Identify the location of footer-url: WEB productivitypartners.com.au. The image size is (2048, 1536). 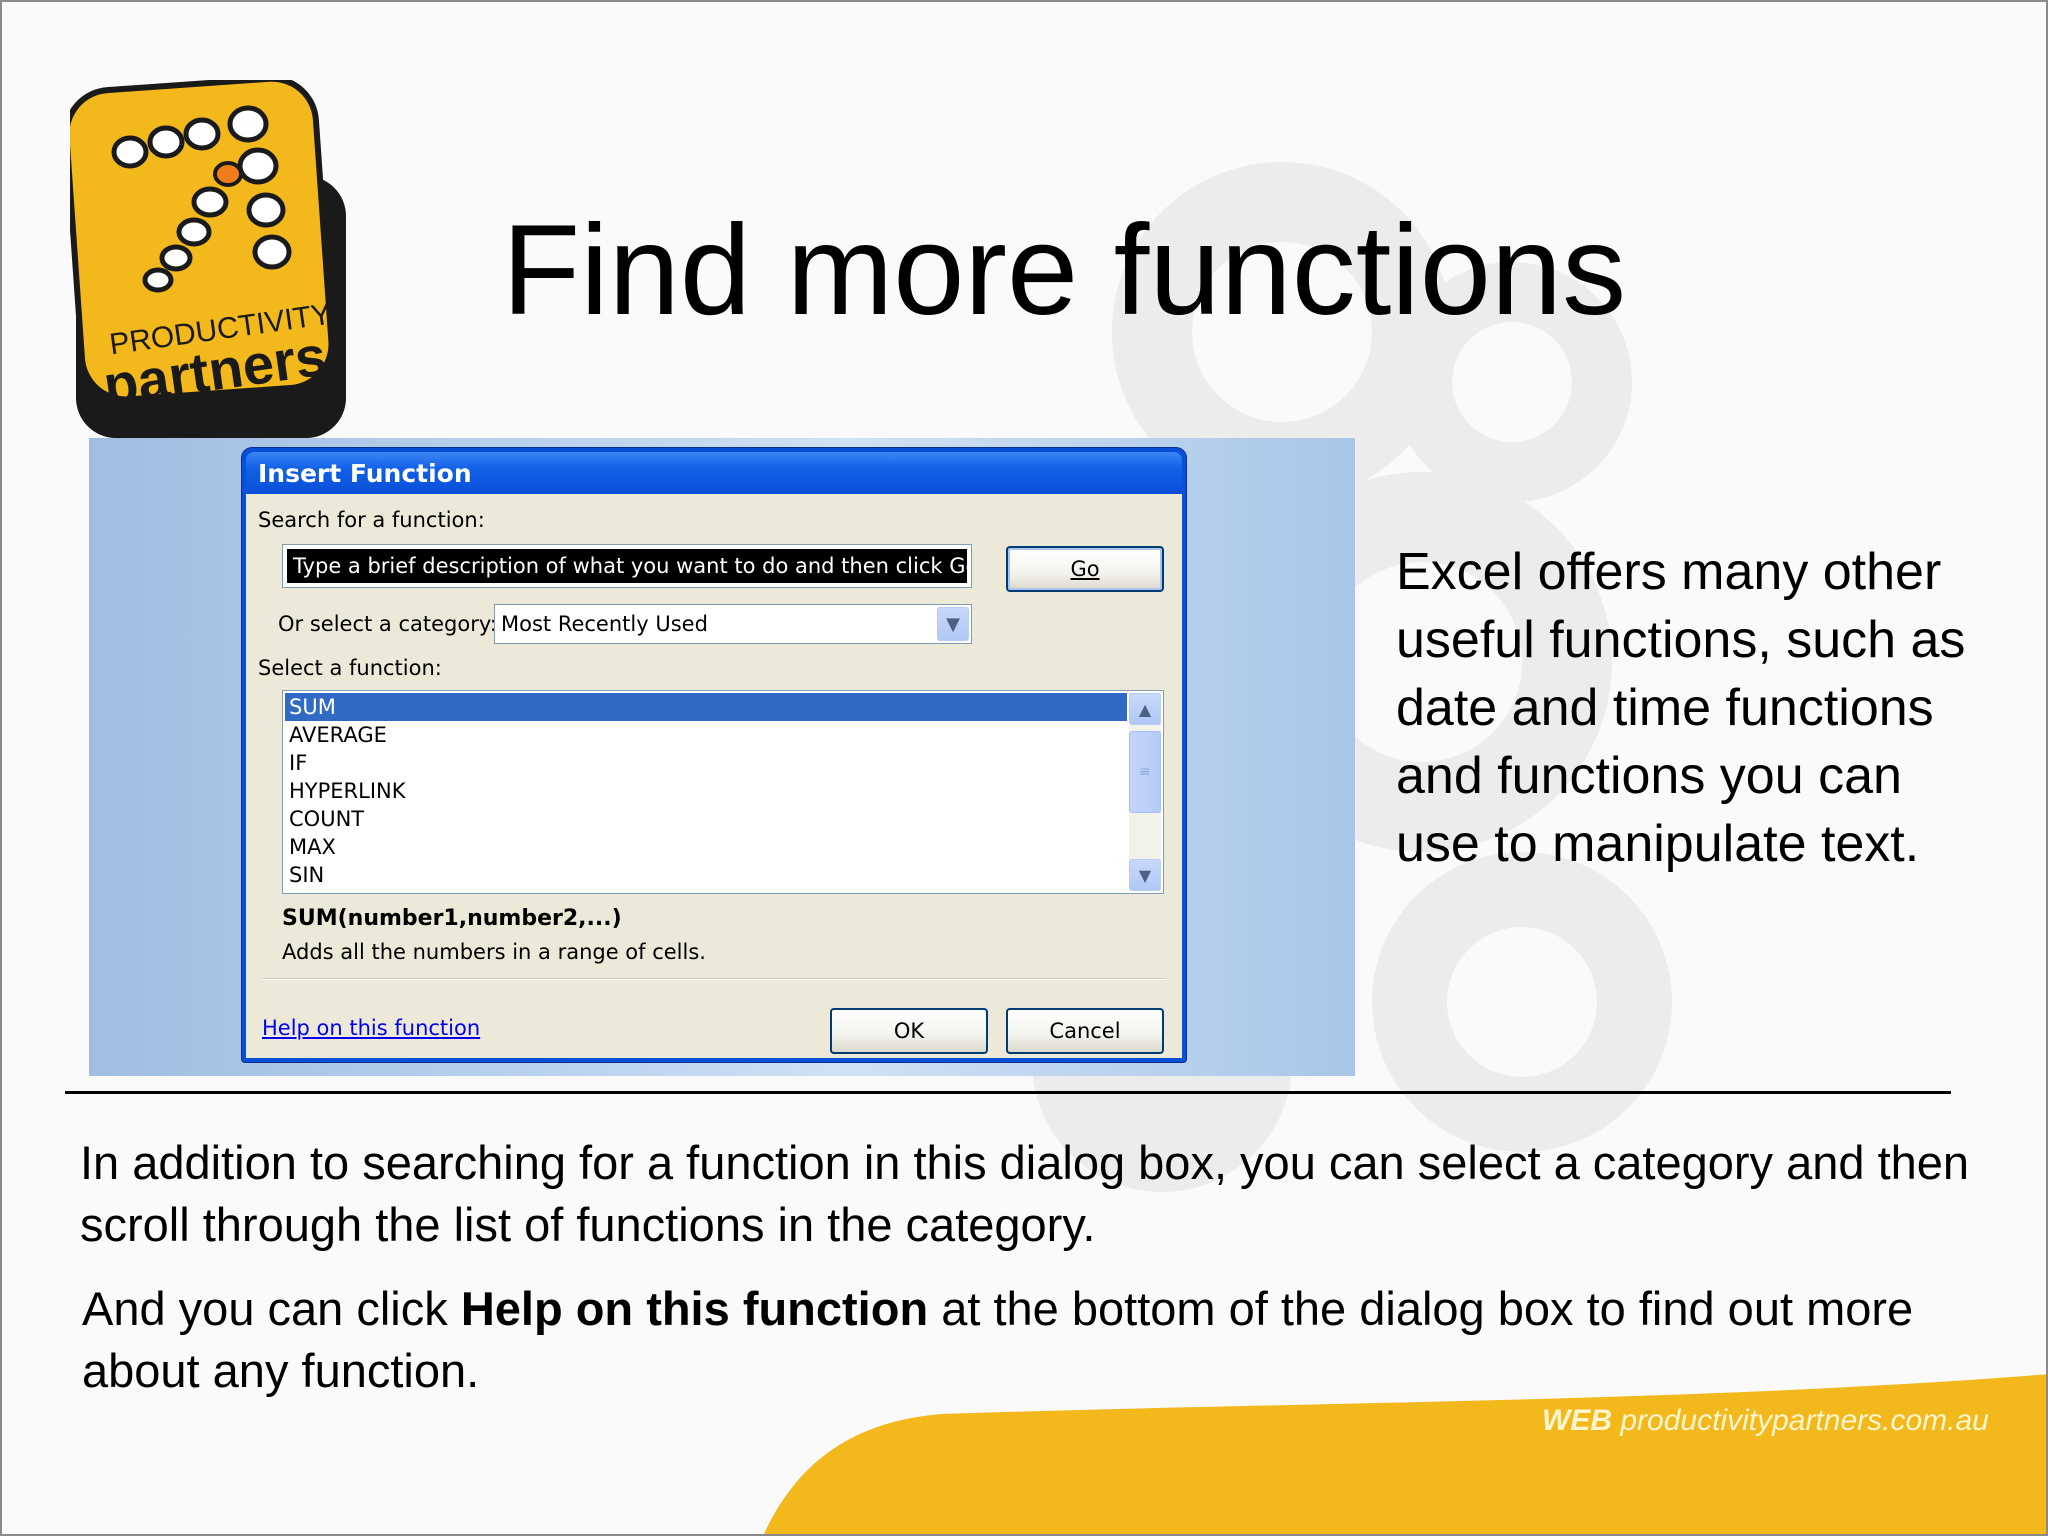
(1765, 1421).